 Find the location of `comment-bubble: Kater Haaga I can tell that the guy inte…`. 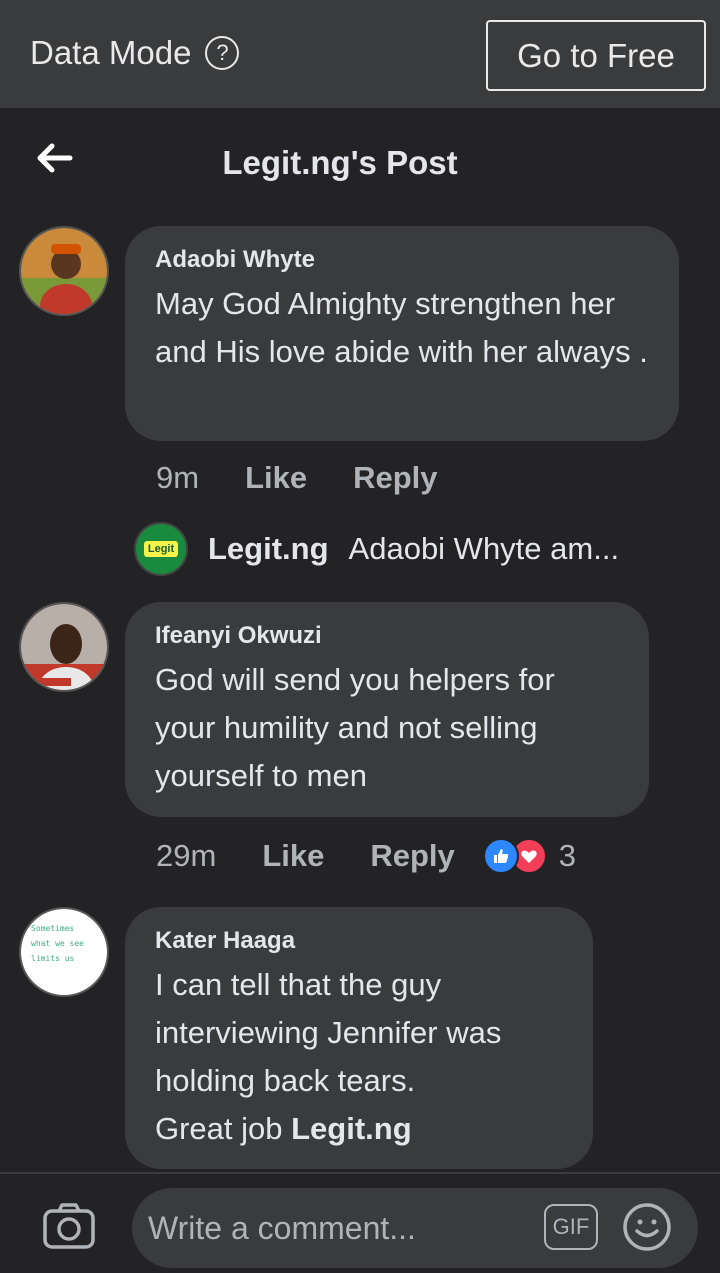

comment-bubble: Kater Haaga I can tell that the guy inte… is located at coordinates (359, 1038).